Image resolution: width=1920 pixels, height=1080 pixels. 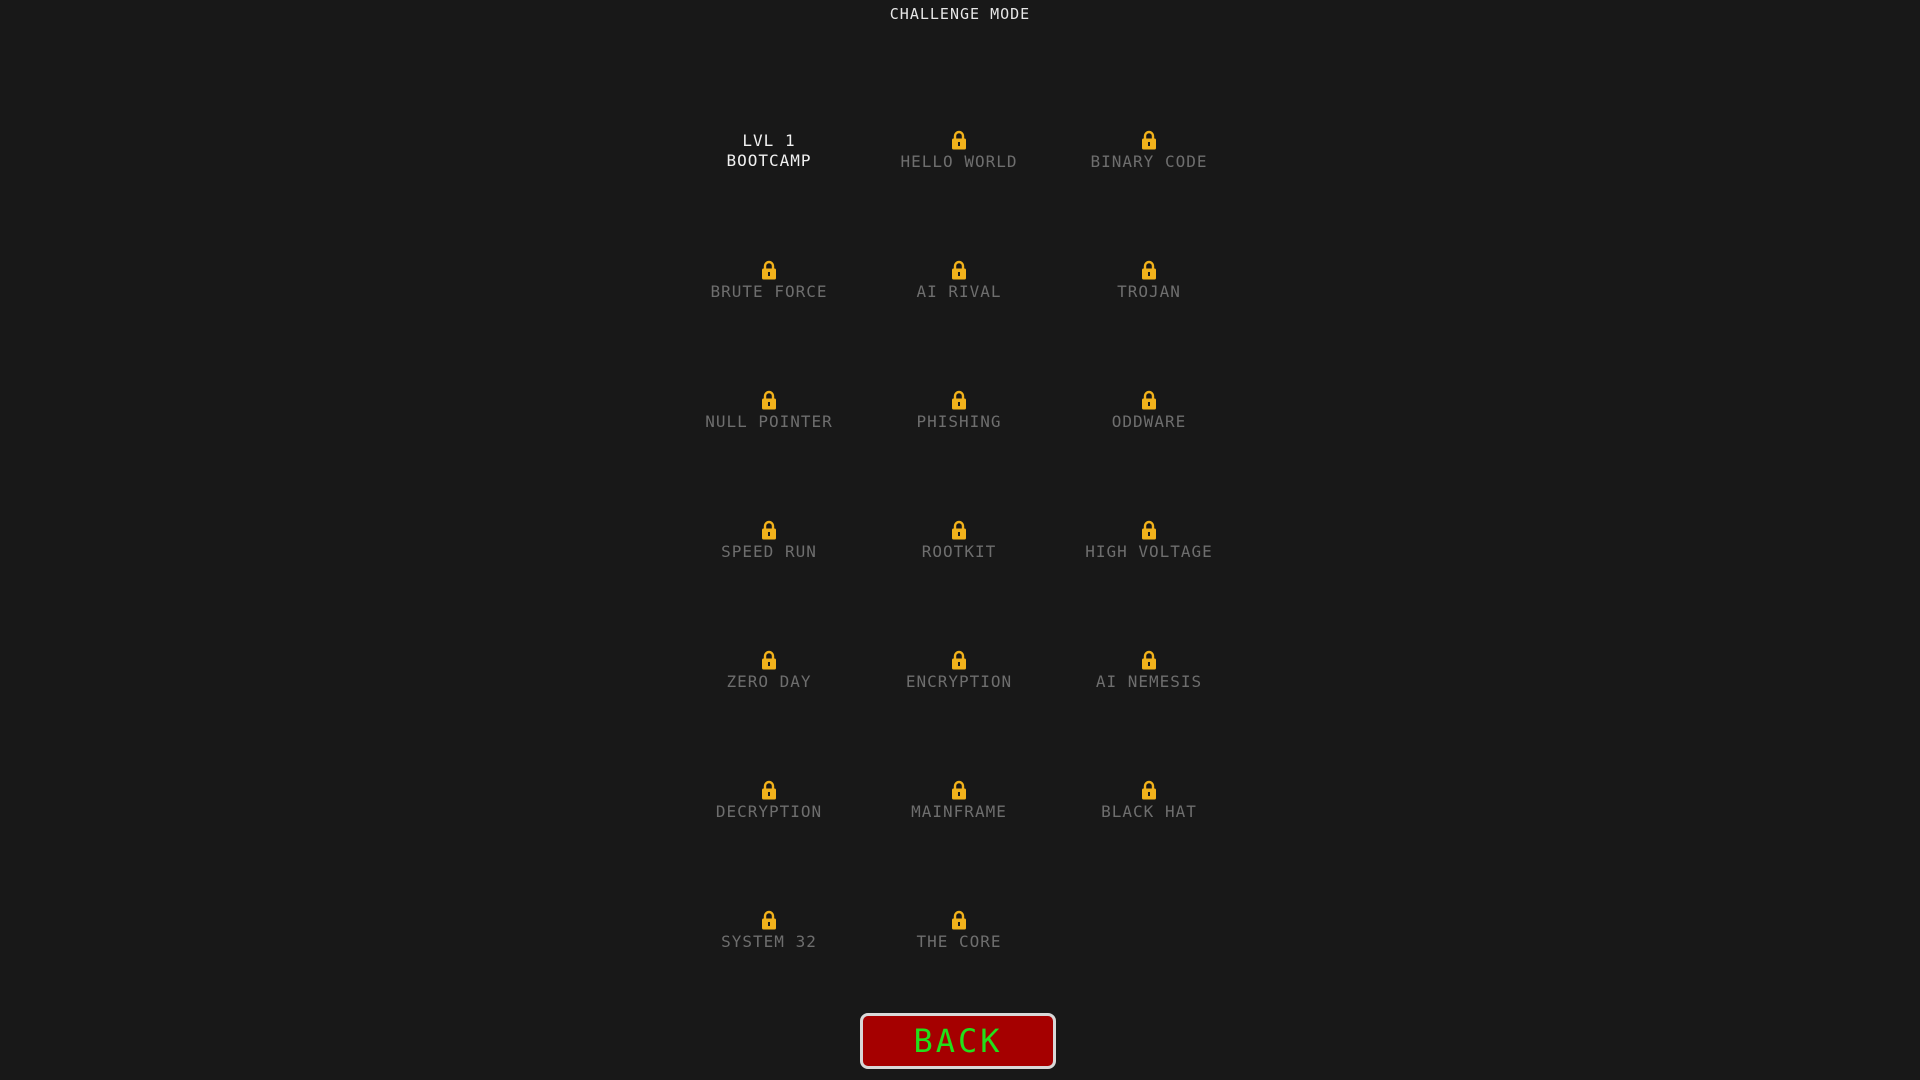 I want to click on level-high-voltage: HIGH VOLTAGE, so click(x=1149, y=565).